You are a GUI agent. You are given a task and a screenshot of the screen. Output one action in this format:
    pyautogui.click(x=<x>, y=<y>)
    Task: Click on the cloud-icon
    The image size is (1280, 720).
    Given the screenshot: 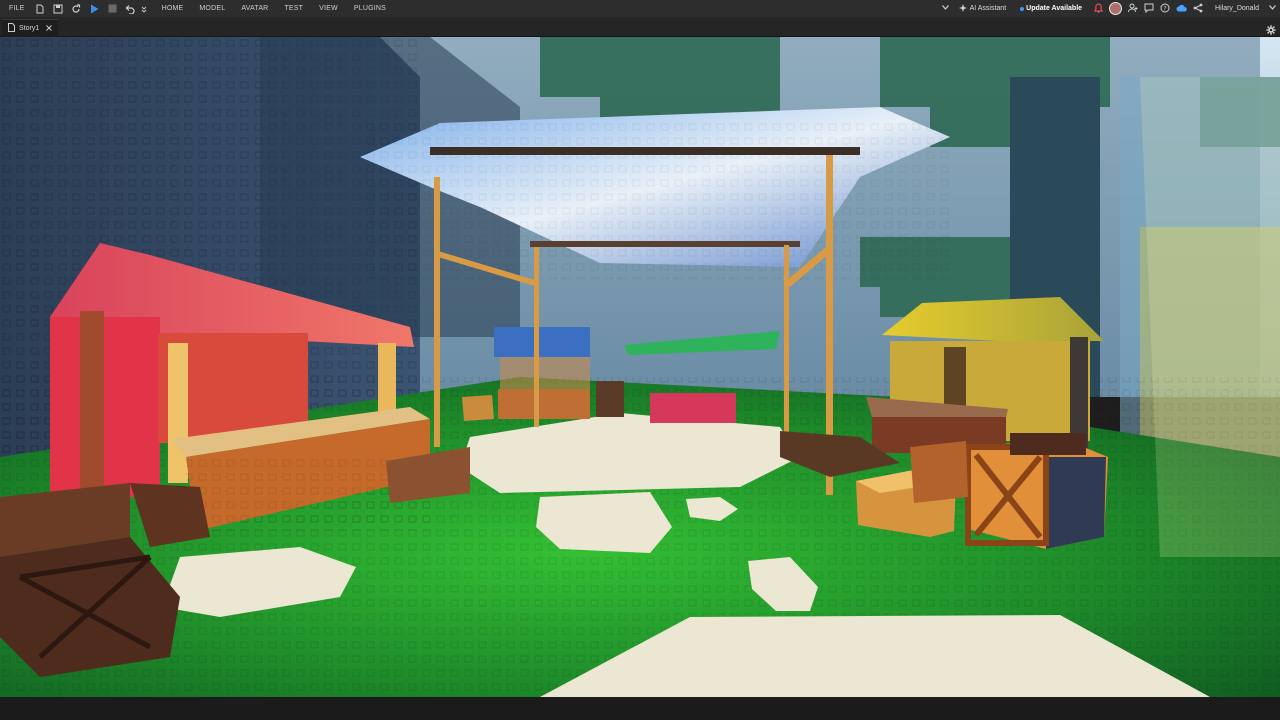 What is the action you would take?
    pyautogui.click(x=1181, y=9)
    